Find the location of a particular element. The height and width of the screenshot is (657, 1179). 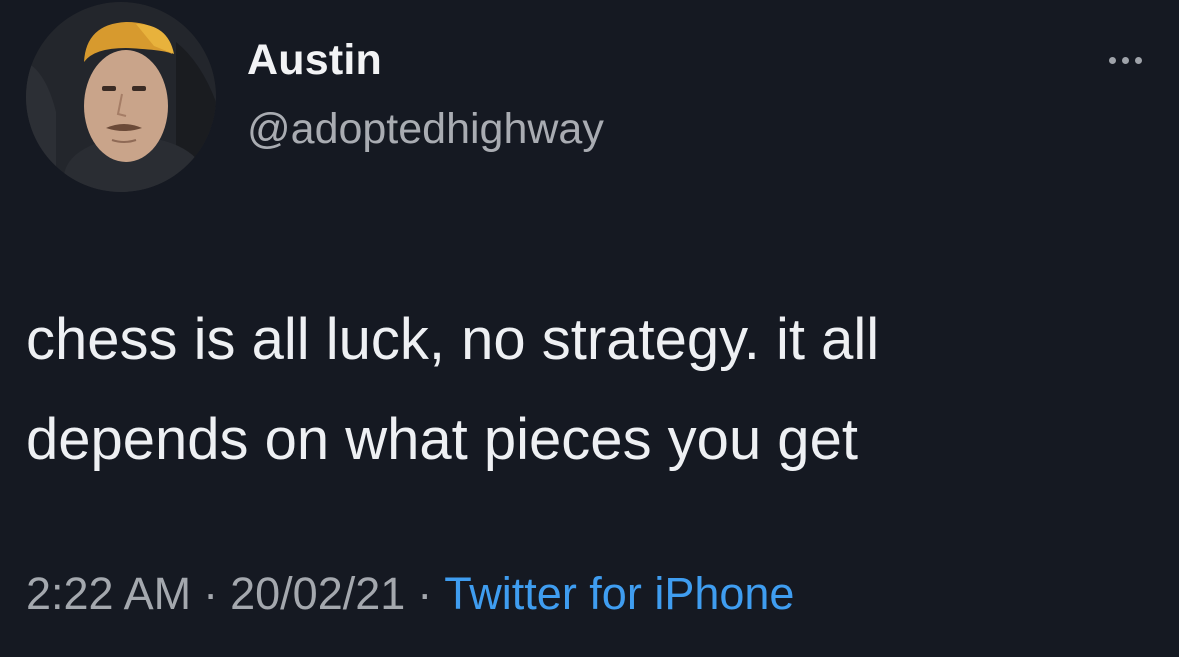

avatar-photo is located at coordinates (121, 97).